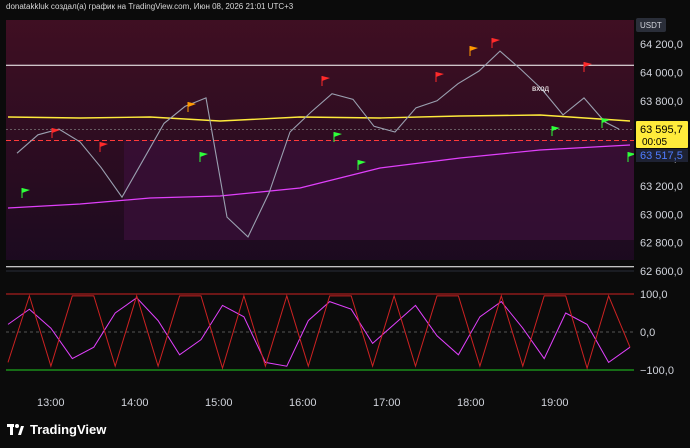 Image resolution: width=690 pixels, height=448 pixels. Describe the element at coordinates (647, 333) in the screenshot. I see `osc-tick-label: 0,0` at that location.